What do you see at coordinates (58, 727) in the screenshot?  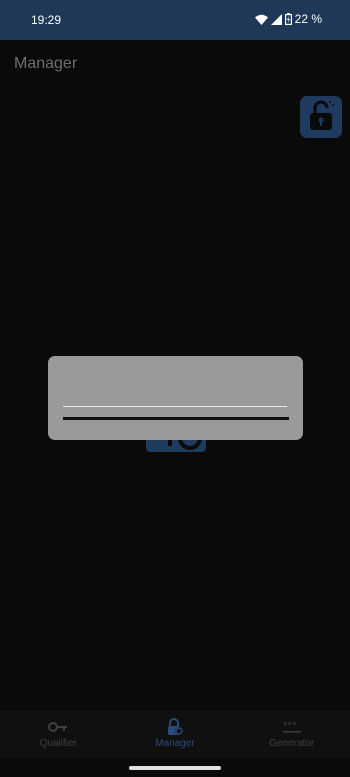 I see `key-icon` at bounding box center [58, 727].